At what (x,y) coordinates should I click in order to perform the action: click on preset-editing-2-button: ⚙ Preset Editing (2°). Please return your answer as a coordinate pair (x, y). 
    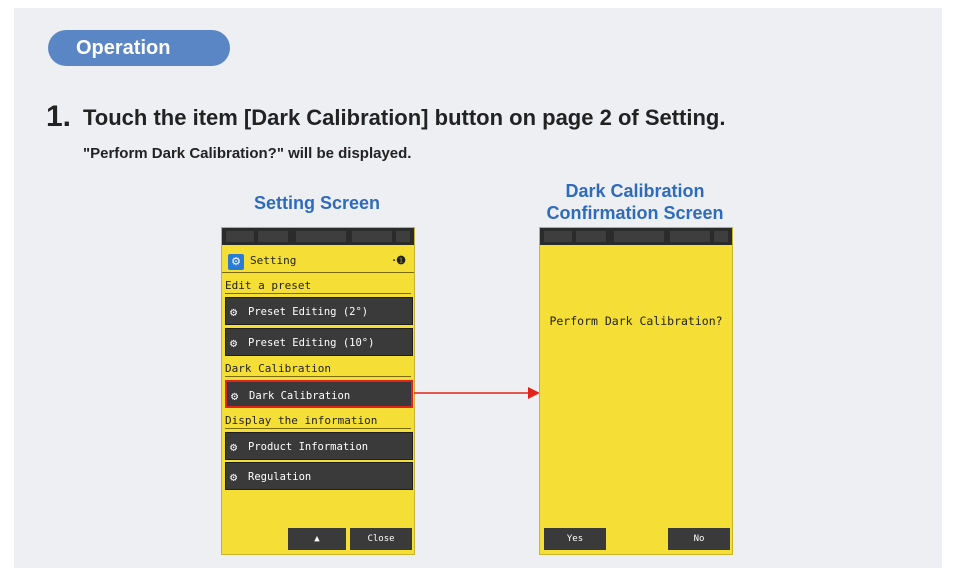
    Looking at the image, I should click on (319, 311).